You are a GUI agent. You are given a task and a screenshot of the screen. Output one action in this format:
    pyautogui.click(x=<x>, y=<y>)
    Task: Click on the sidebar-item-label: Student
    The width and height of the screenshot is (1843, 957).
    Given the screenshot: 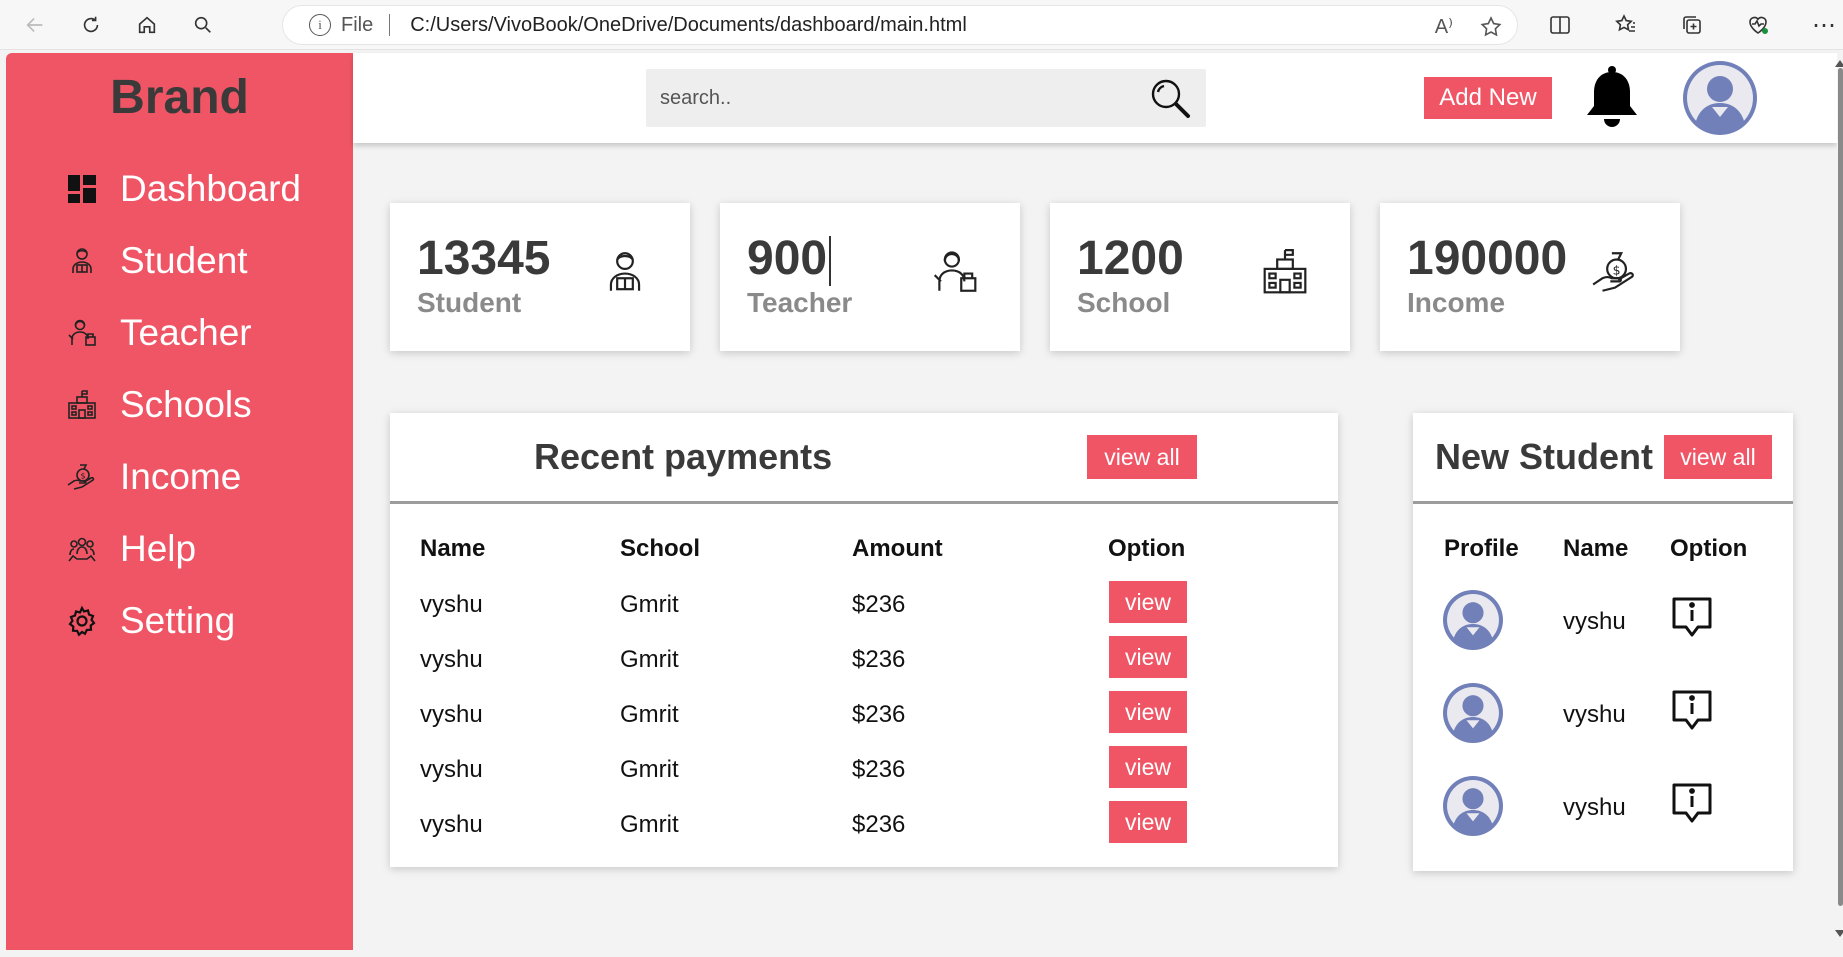 What is the action you would take?
    pyautogui.click(x=184, y=260)
    